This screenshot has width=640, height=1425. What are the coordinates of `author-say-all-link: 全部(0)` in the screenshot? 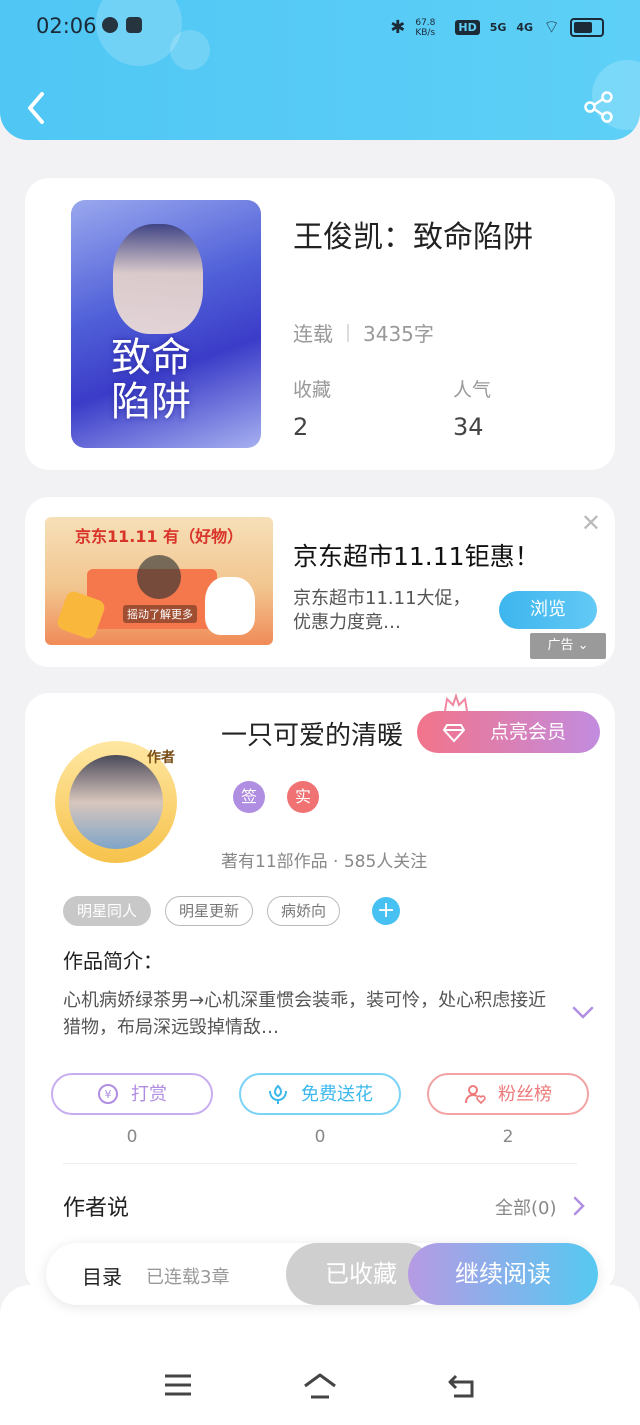 It's located at (526, 1207).